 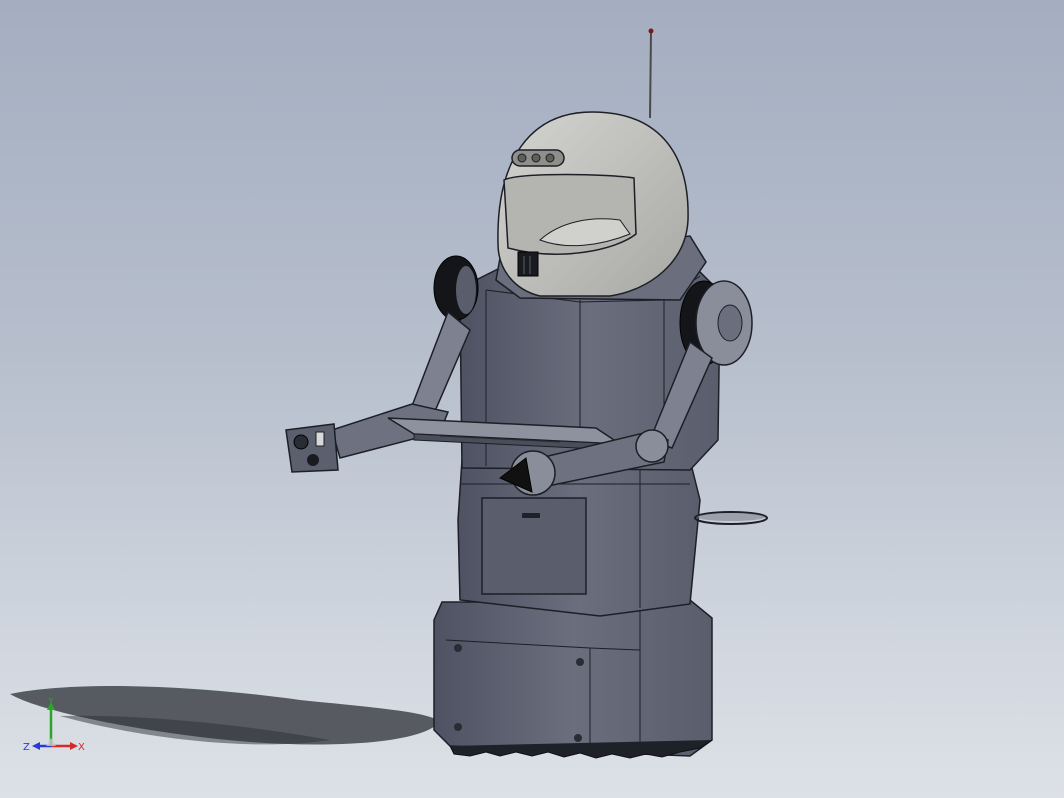 What do you see at coordinates (456, 288) in the screenshot?
I see `left-shoulder` at bounding box center [456, 288].